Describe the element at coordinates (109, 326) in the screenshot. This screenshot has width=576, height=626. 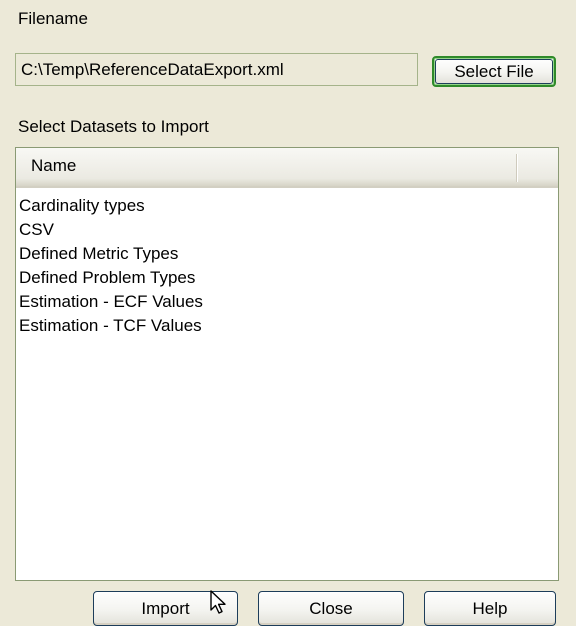
I see `list-item: Estimation - TCF Values` at that location.